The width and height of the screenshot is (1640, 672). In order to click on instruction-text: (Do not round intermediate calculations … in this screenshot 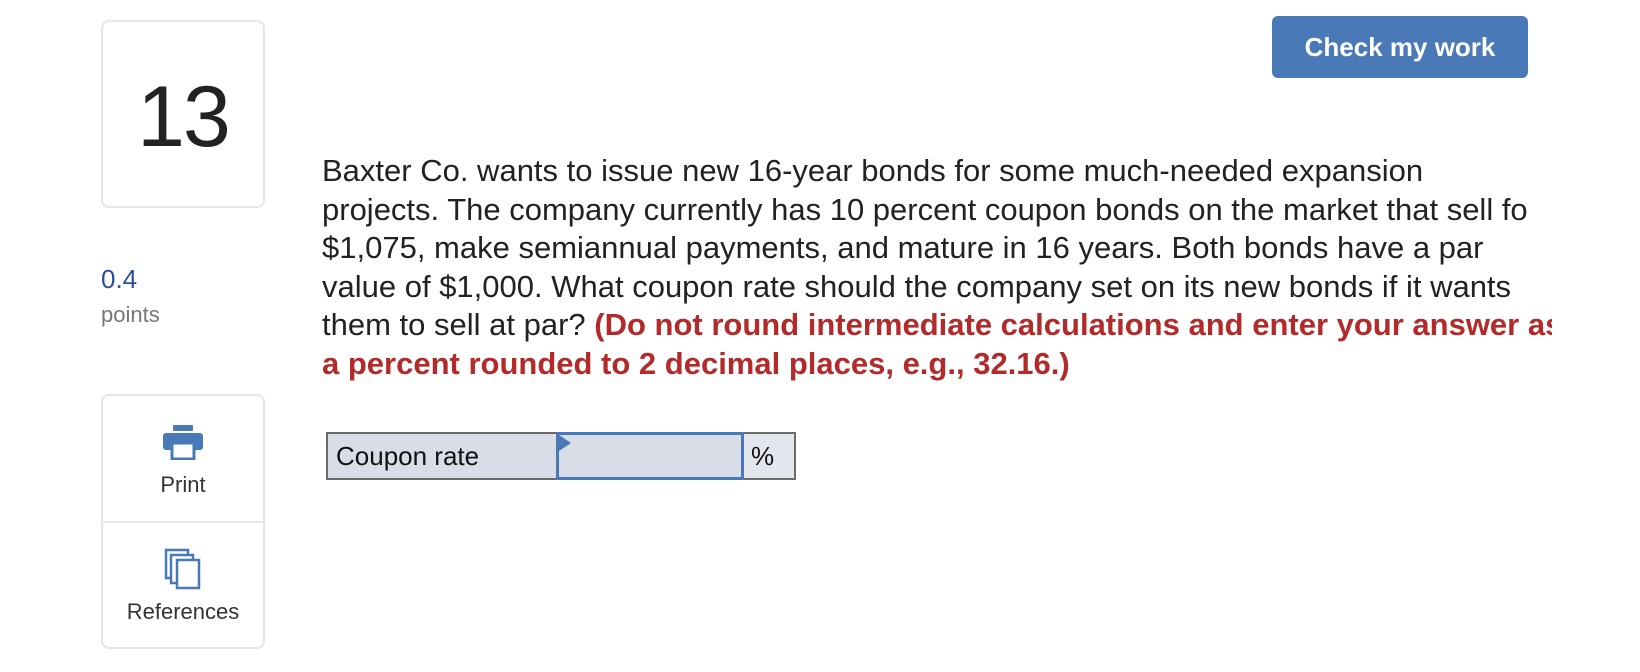, I will do `click(1073, 324)`.